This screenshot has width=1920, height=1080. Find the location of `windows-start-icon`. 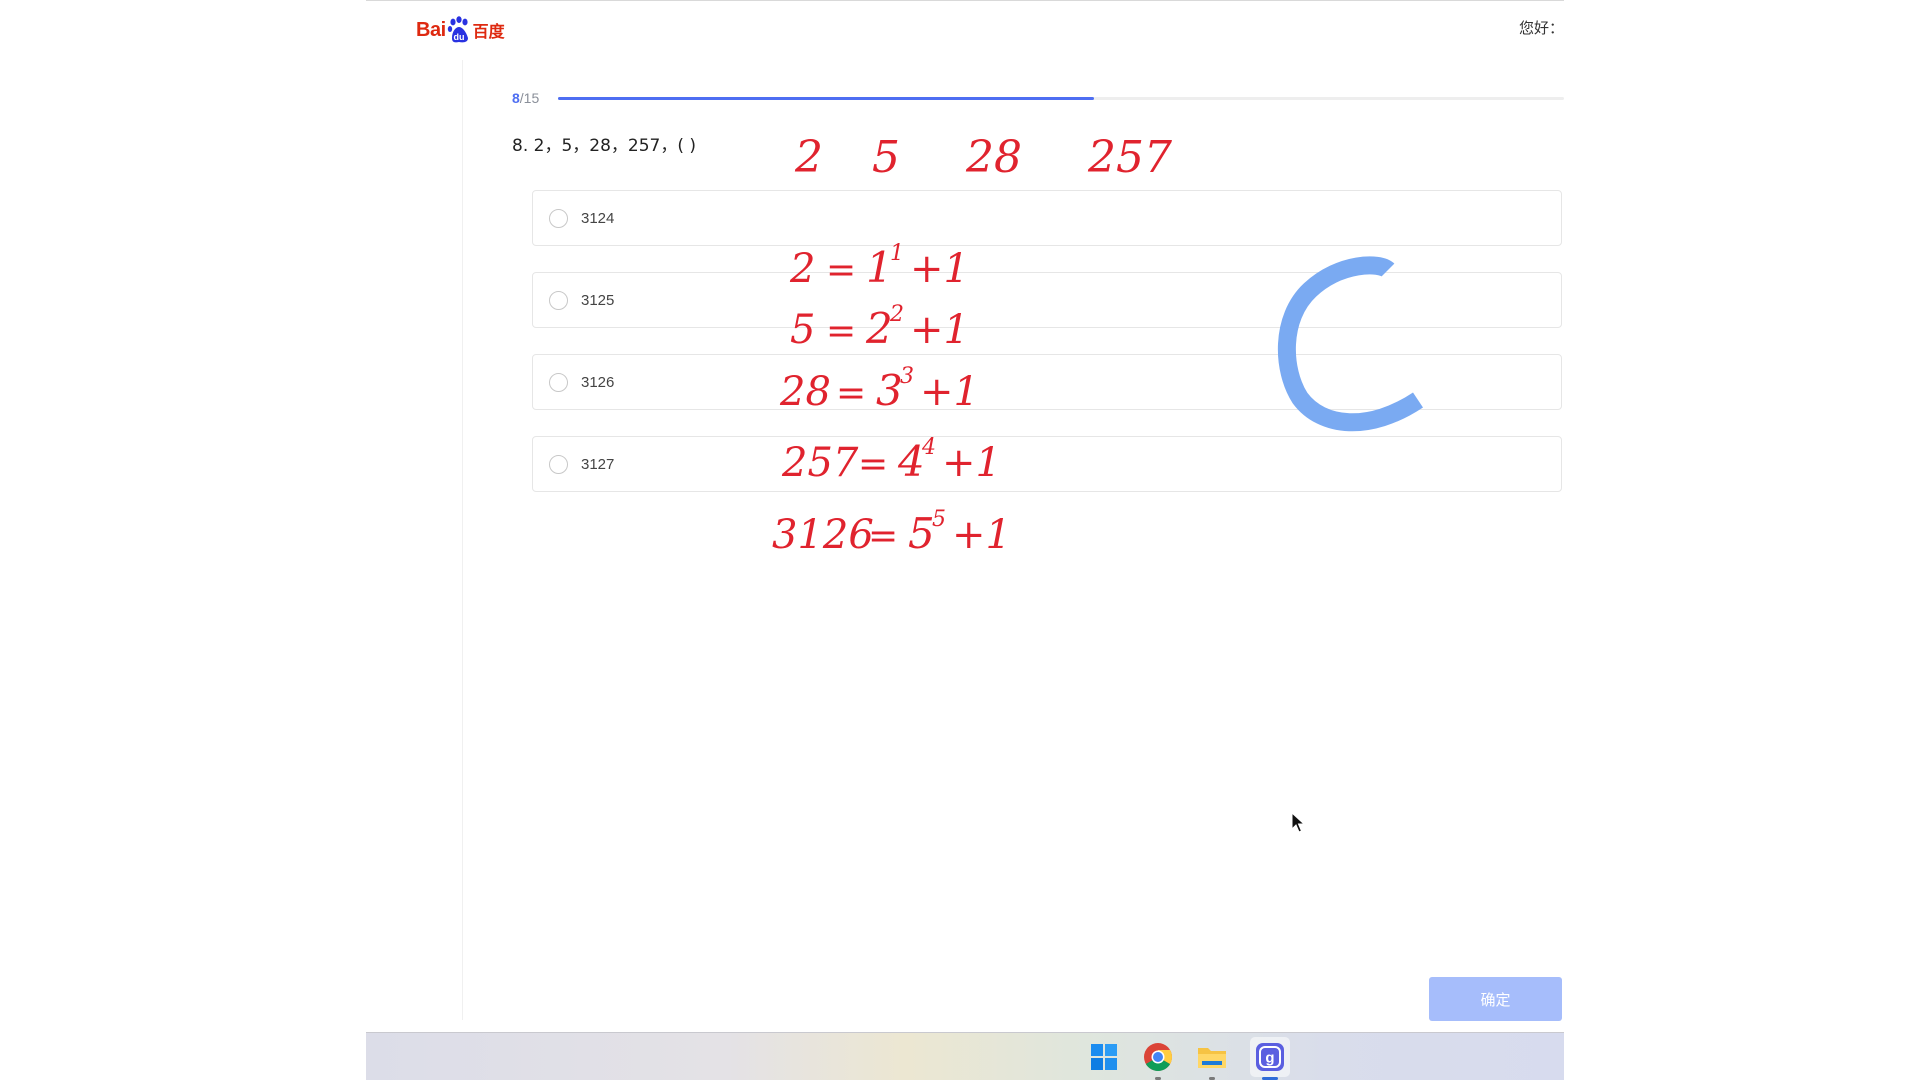

windows-start-icon is located at coordinates (1104, 1057).